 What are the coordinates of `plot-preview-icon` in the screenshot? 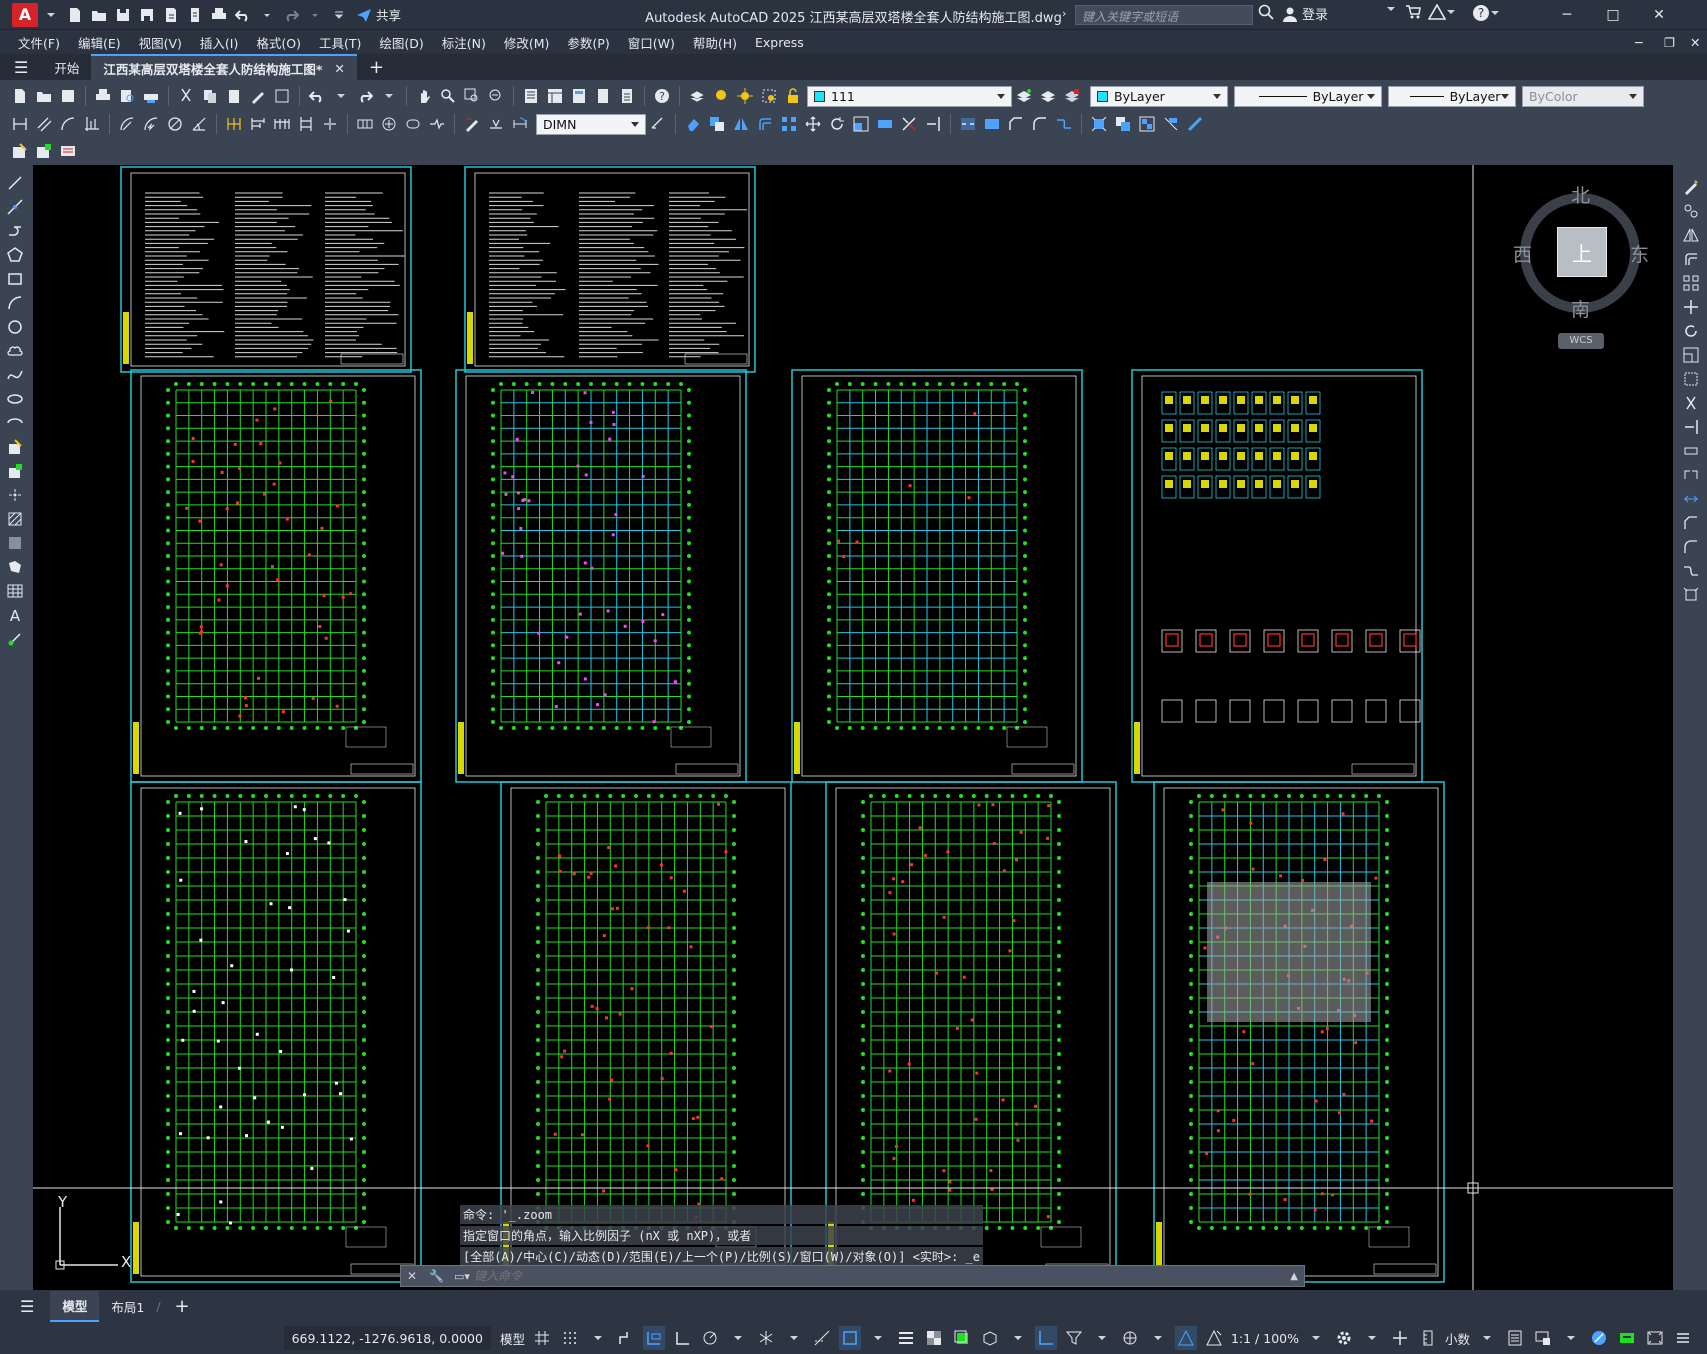 It's located at (127, 96).